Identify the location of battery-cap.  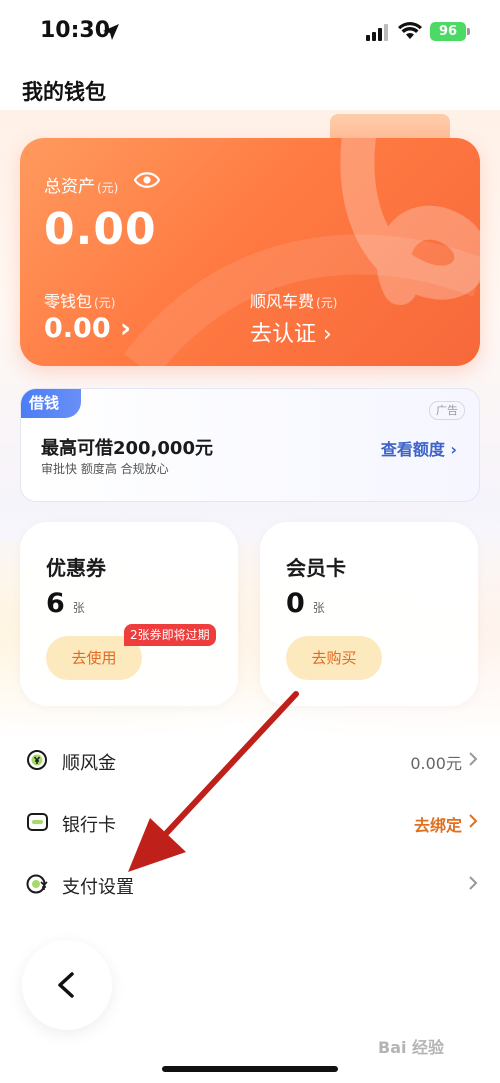
(468, 31).